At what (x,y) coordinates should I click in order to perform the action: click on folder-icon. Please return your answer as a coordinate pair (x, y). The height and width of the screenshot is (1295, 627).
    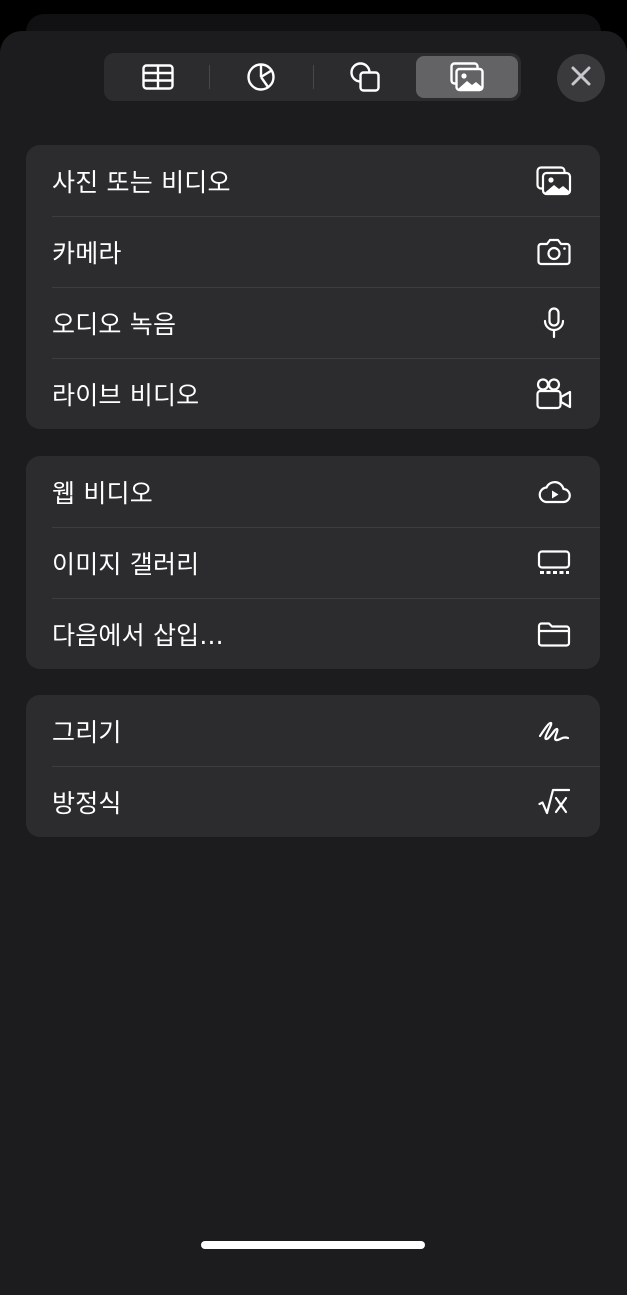
    Looking at the image, I should click on (554, 634).